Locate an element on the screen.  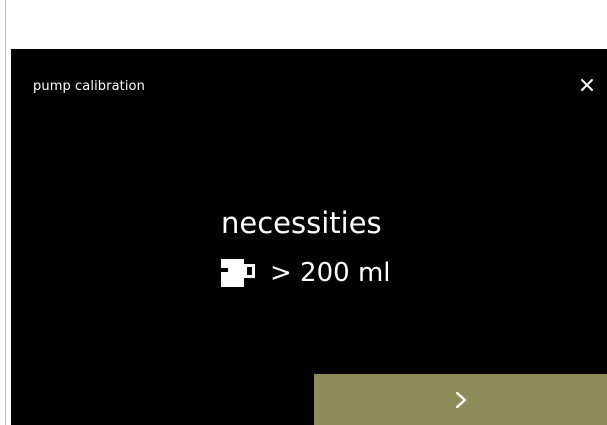
screen-title: pump calibration is located at coordinates (89, 86).